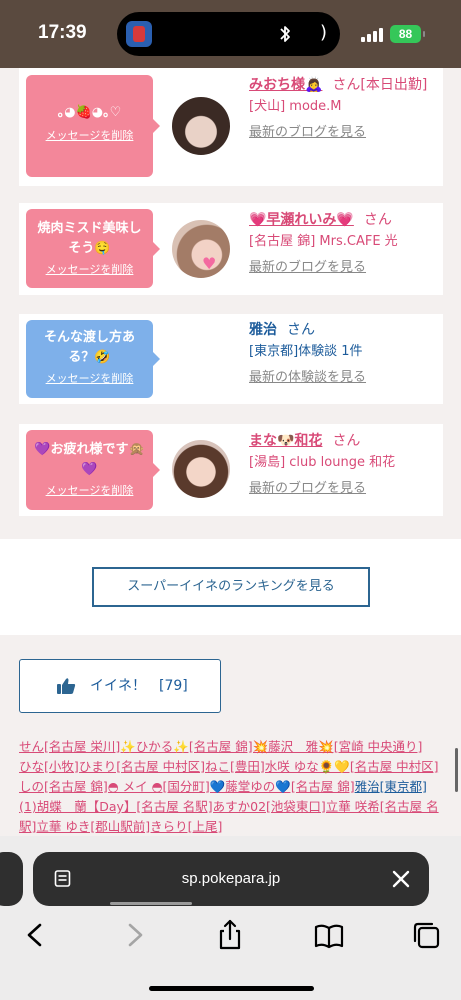  Describe the element at coordinates (322, 462) in the screenshot. I see `shop-label: [湯島] club lounge 和花` at that location.